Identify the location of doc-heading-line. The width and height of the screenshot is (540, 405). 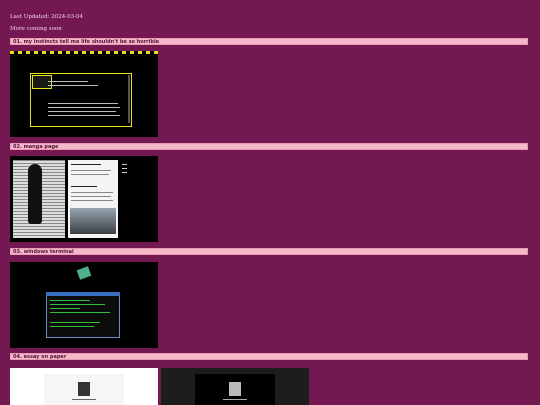
(84, 186).